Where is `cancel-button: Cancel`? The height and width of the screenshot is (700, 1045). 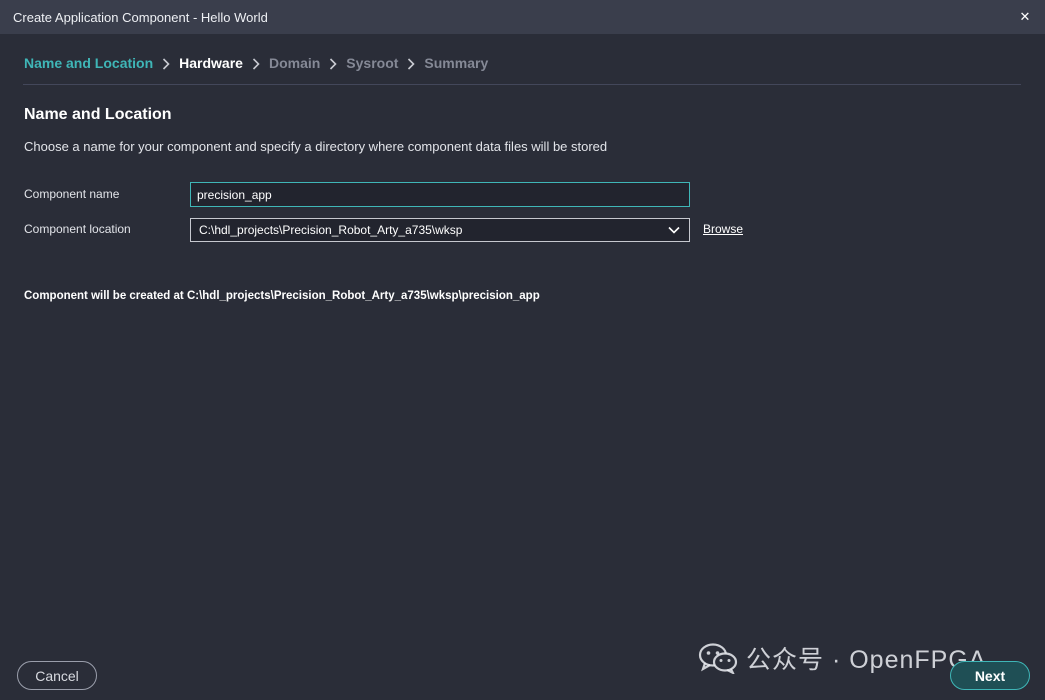 cancel-button: Cancel is located at coordinates (57, 675).